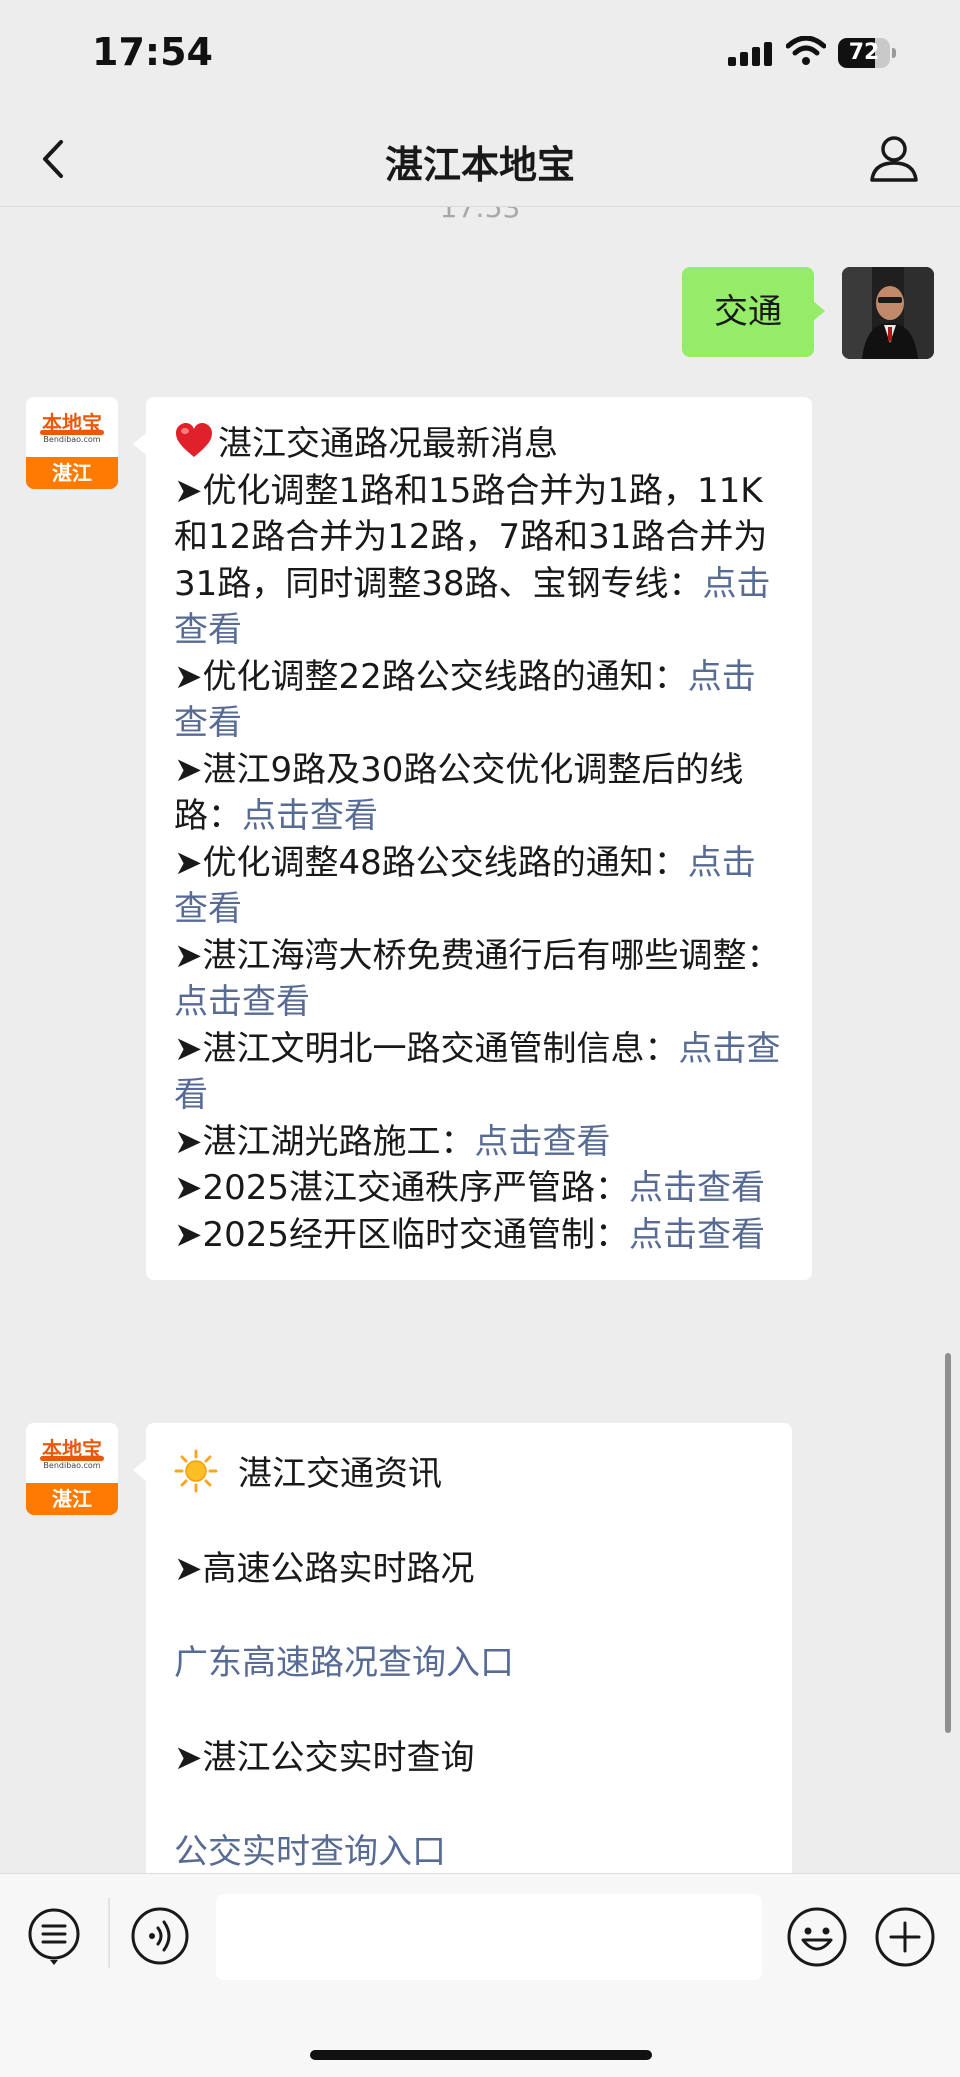  Describe the element at coordinates (470, 1188) in the screenshot. I see `news-item: ➤2025湛江交通秩序严管路：点击查看` at that location.